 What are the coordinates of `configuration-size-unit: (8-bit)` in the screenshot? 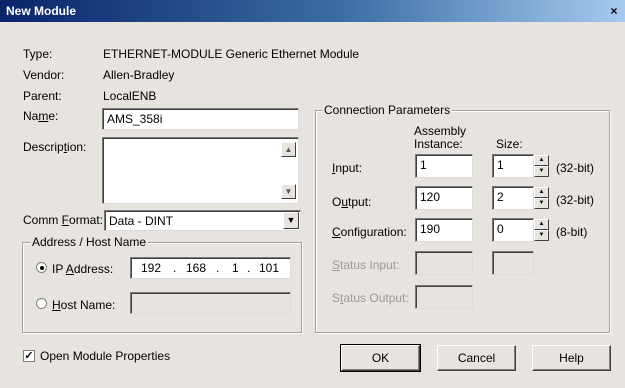 It's located at (572, 232).